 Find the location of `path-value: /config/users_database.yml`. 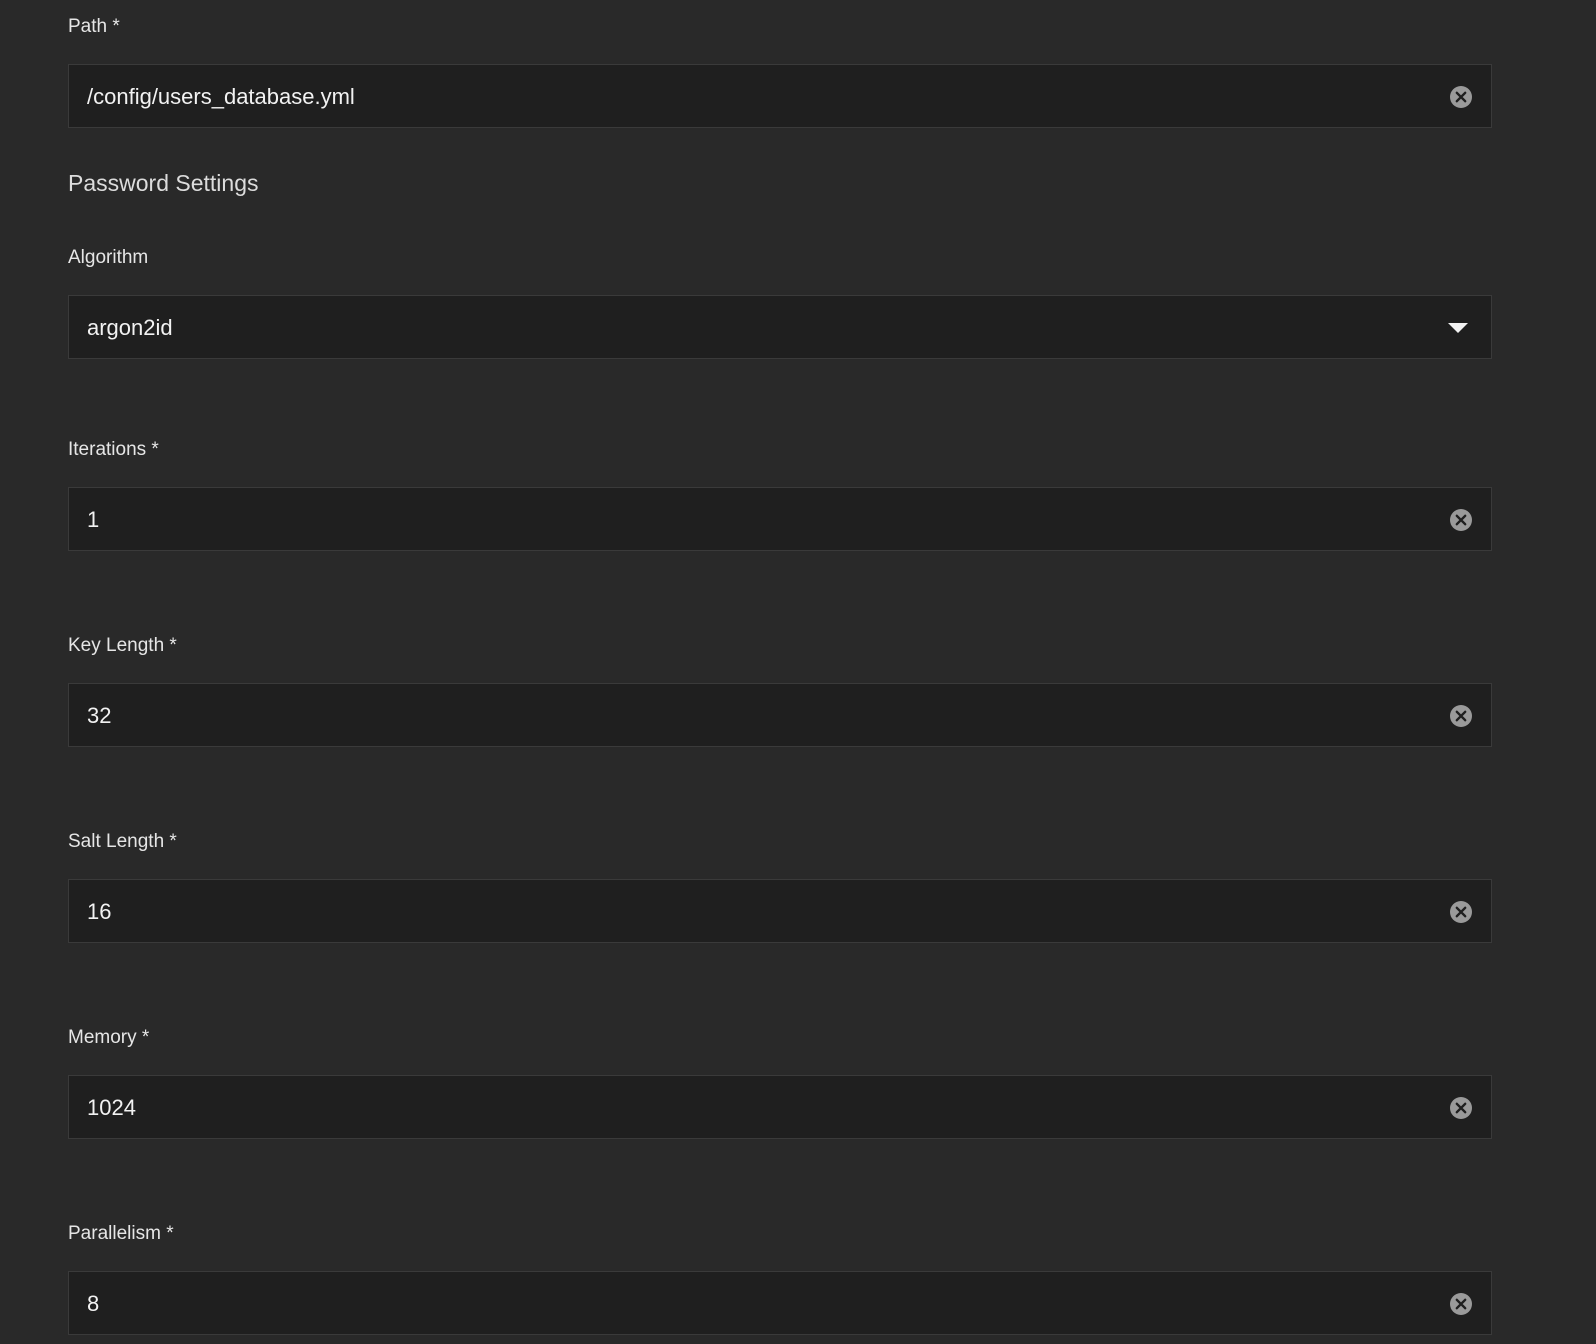

path-value: /config/users_database.yml is located at coordinates (221, 97).